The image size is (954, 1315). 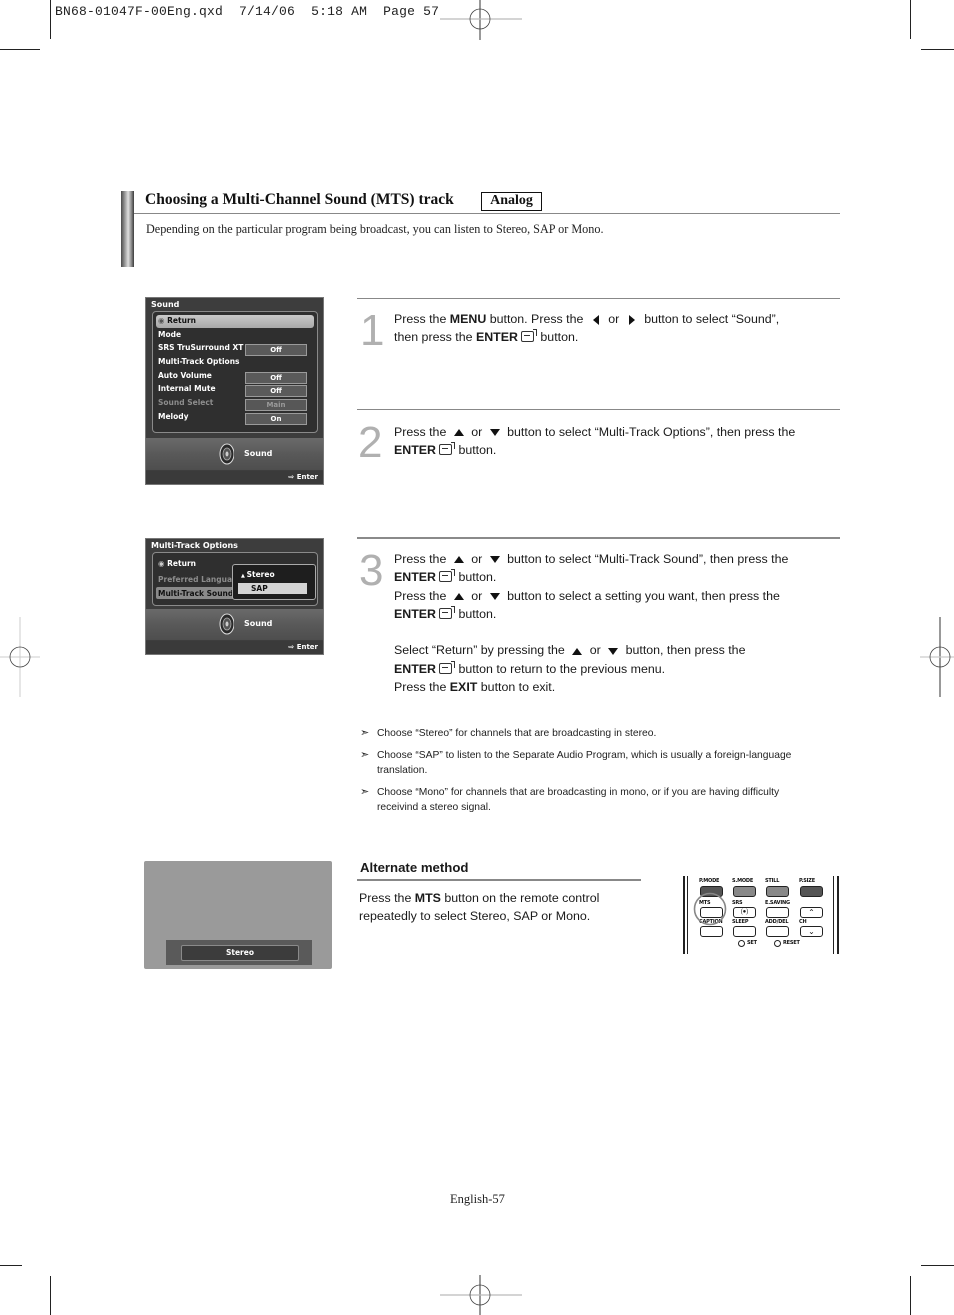 What do you see at coordinates (165, 304) in the screenshot?
I see `osd-sound-title: Sound` at bounding box center [165, 304].